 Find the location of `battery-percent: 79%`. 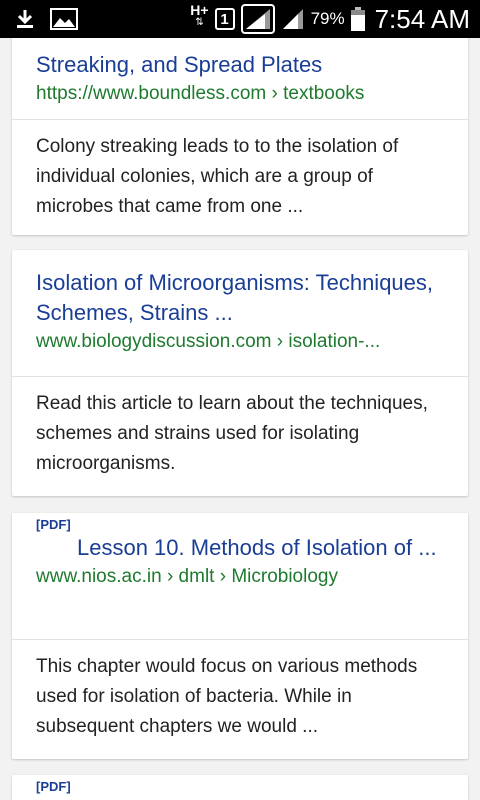

battery-percent: 79% is located at coordinates (327, 18).